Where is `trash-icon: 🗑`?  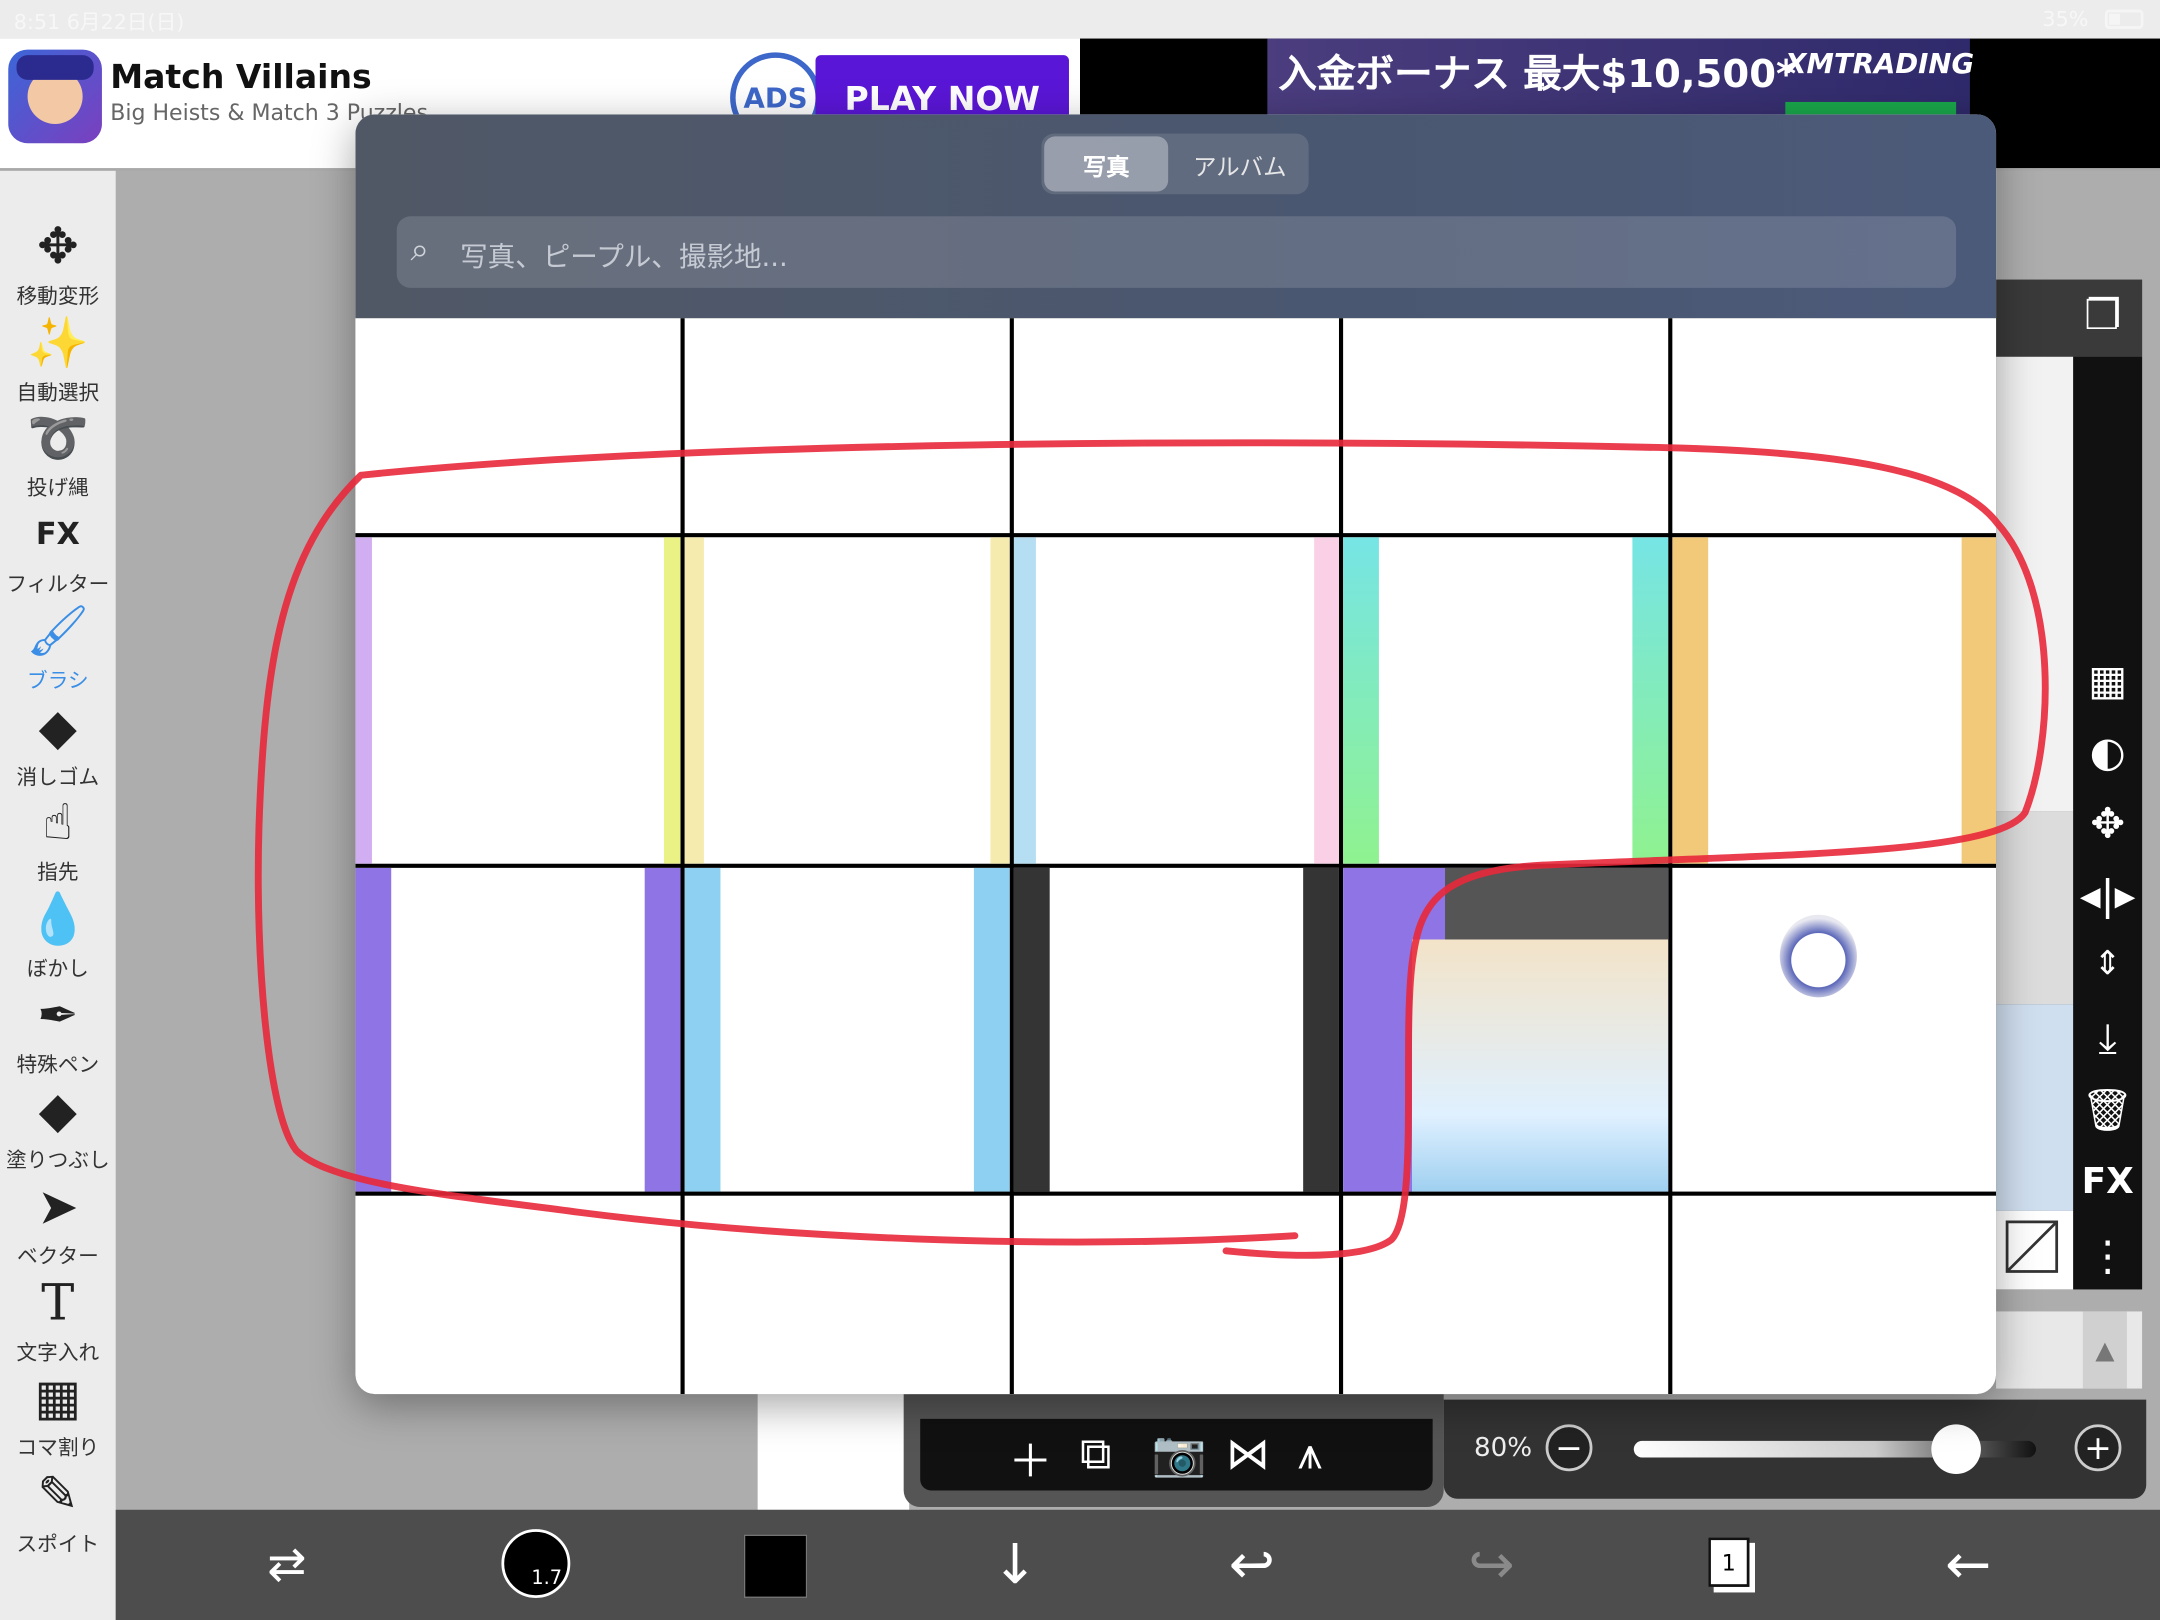
trash-icon: 🗑 is located at coordinates (2107, 1111).